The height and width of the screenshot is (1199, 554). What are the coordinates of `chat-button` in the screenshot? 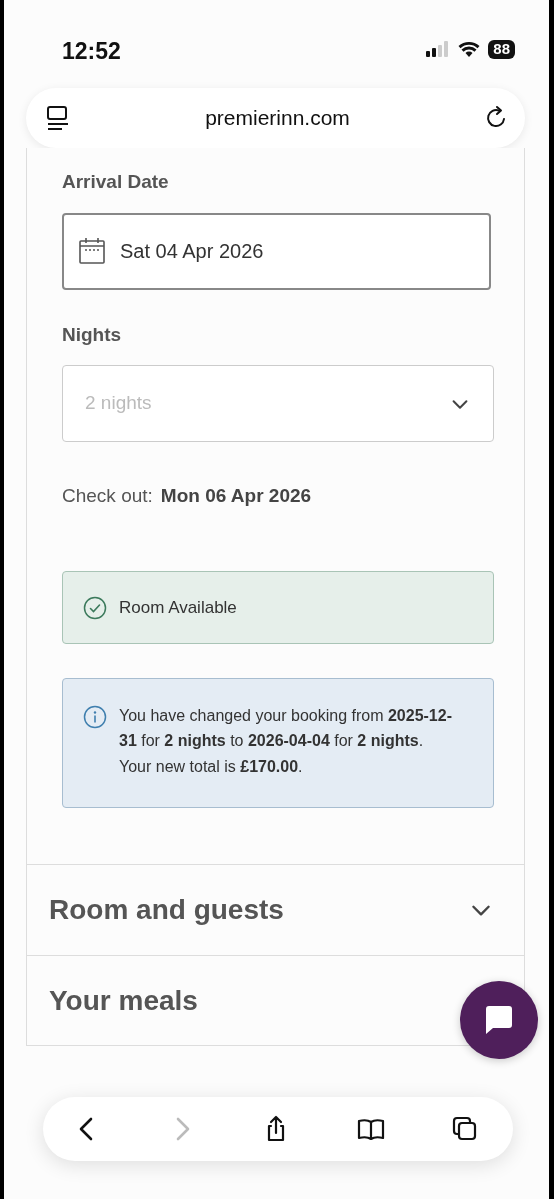 It's located at (499, 1020).